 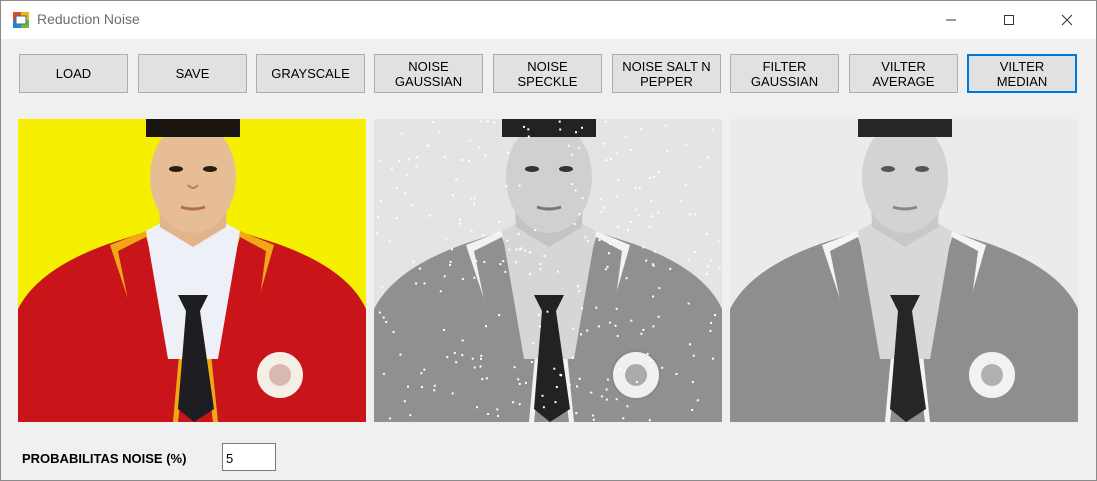 I want to click on close-button, so click(x=1067, y=20).